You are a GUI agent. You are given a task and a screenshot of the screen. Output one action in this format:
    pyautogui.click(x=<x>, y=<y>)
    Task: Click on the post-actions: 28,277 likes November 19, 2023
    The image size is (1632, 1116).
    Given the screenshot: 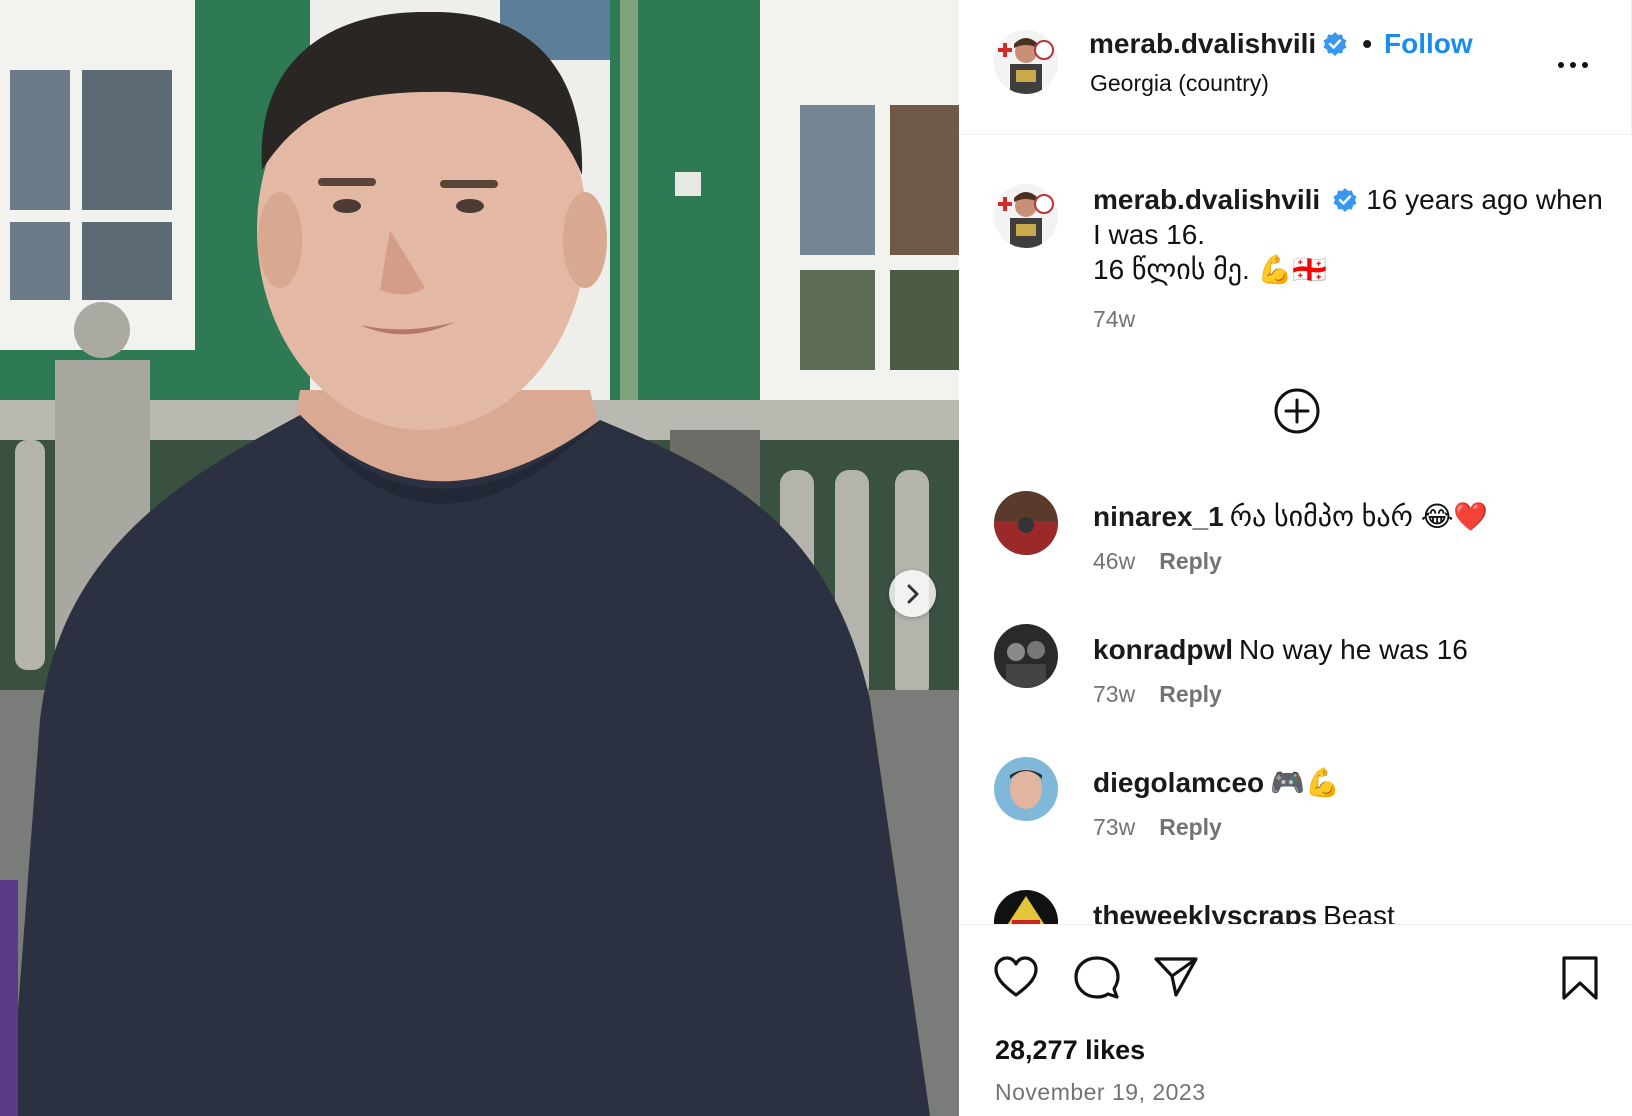 What is the action you would take?
    pyautogui.click(x=1295, y=1020)
    